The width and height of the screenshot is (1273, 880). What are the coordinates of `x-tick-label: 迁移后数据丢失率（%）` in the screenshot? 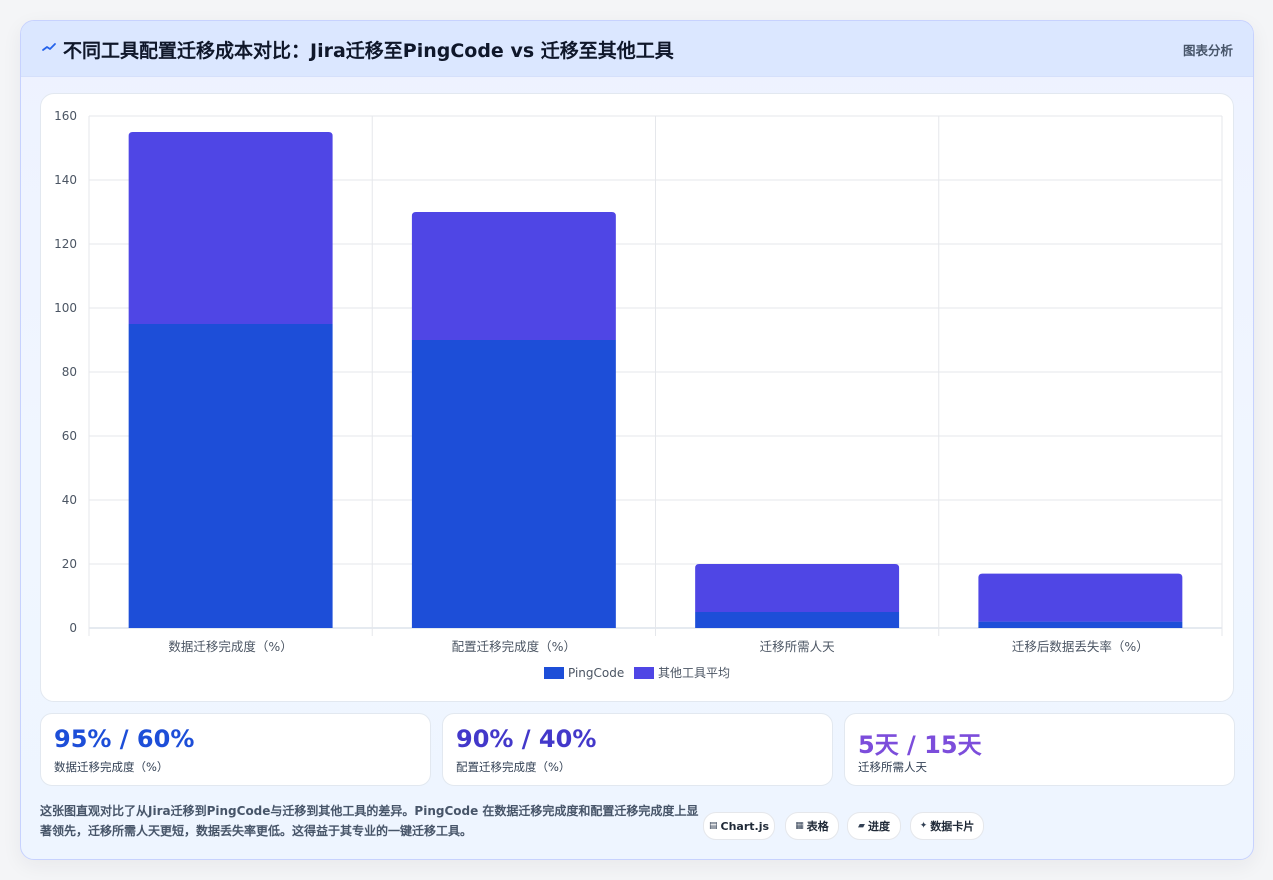 It's located at (1080, 646).